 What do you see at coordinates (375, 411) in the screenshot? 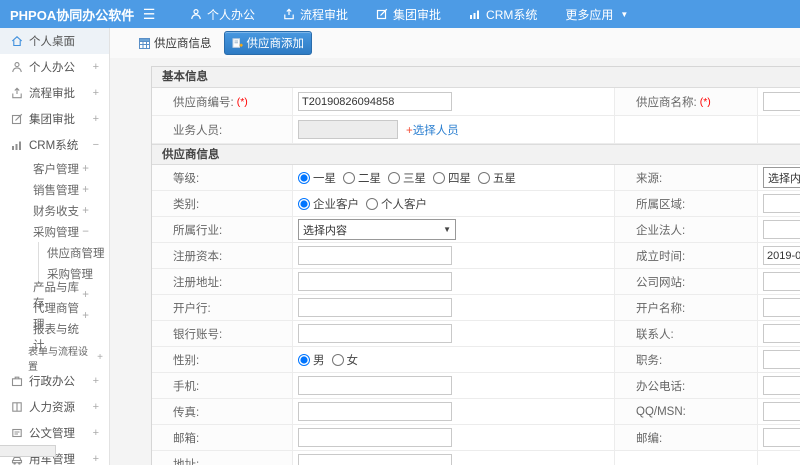
I see `fax-input` at bounding box center [375, 411].